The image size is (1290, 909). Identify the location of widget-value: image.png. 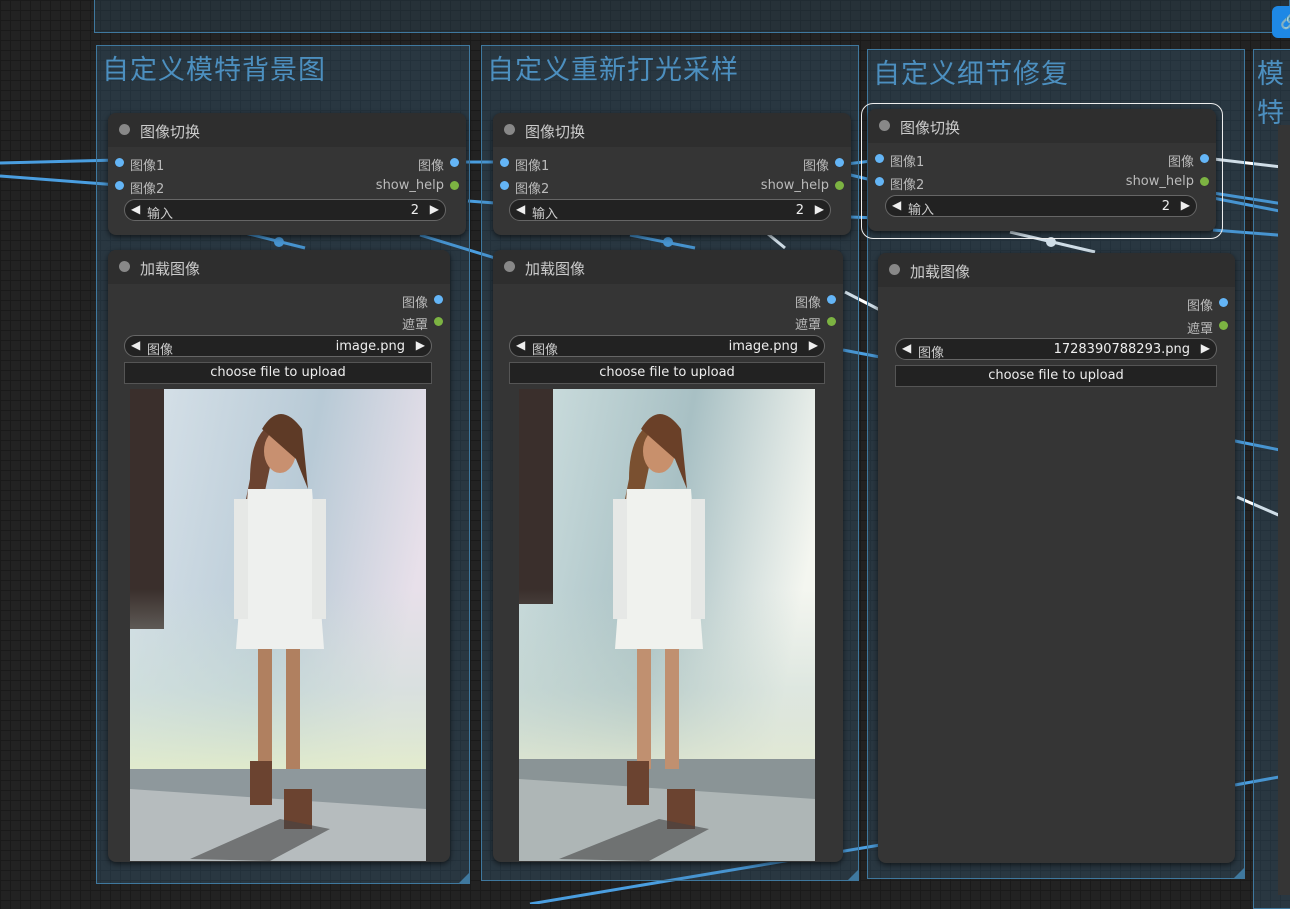
(763, 346).